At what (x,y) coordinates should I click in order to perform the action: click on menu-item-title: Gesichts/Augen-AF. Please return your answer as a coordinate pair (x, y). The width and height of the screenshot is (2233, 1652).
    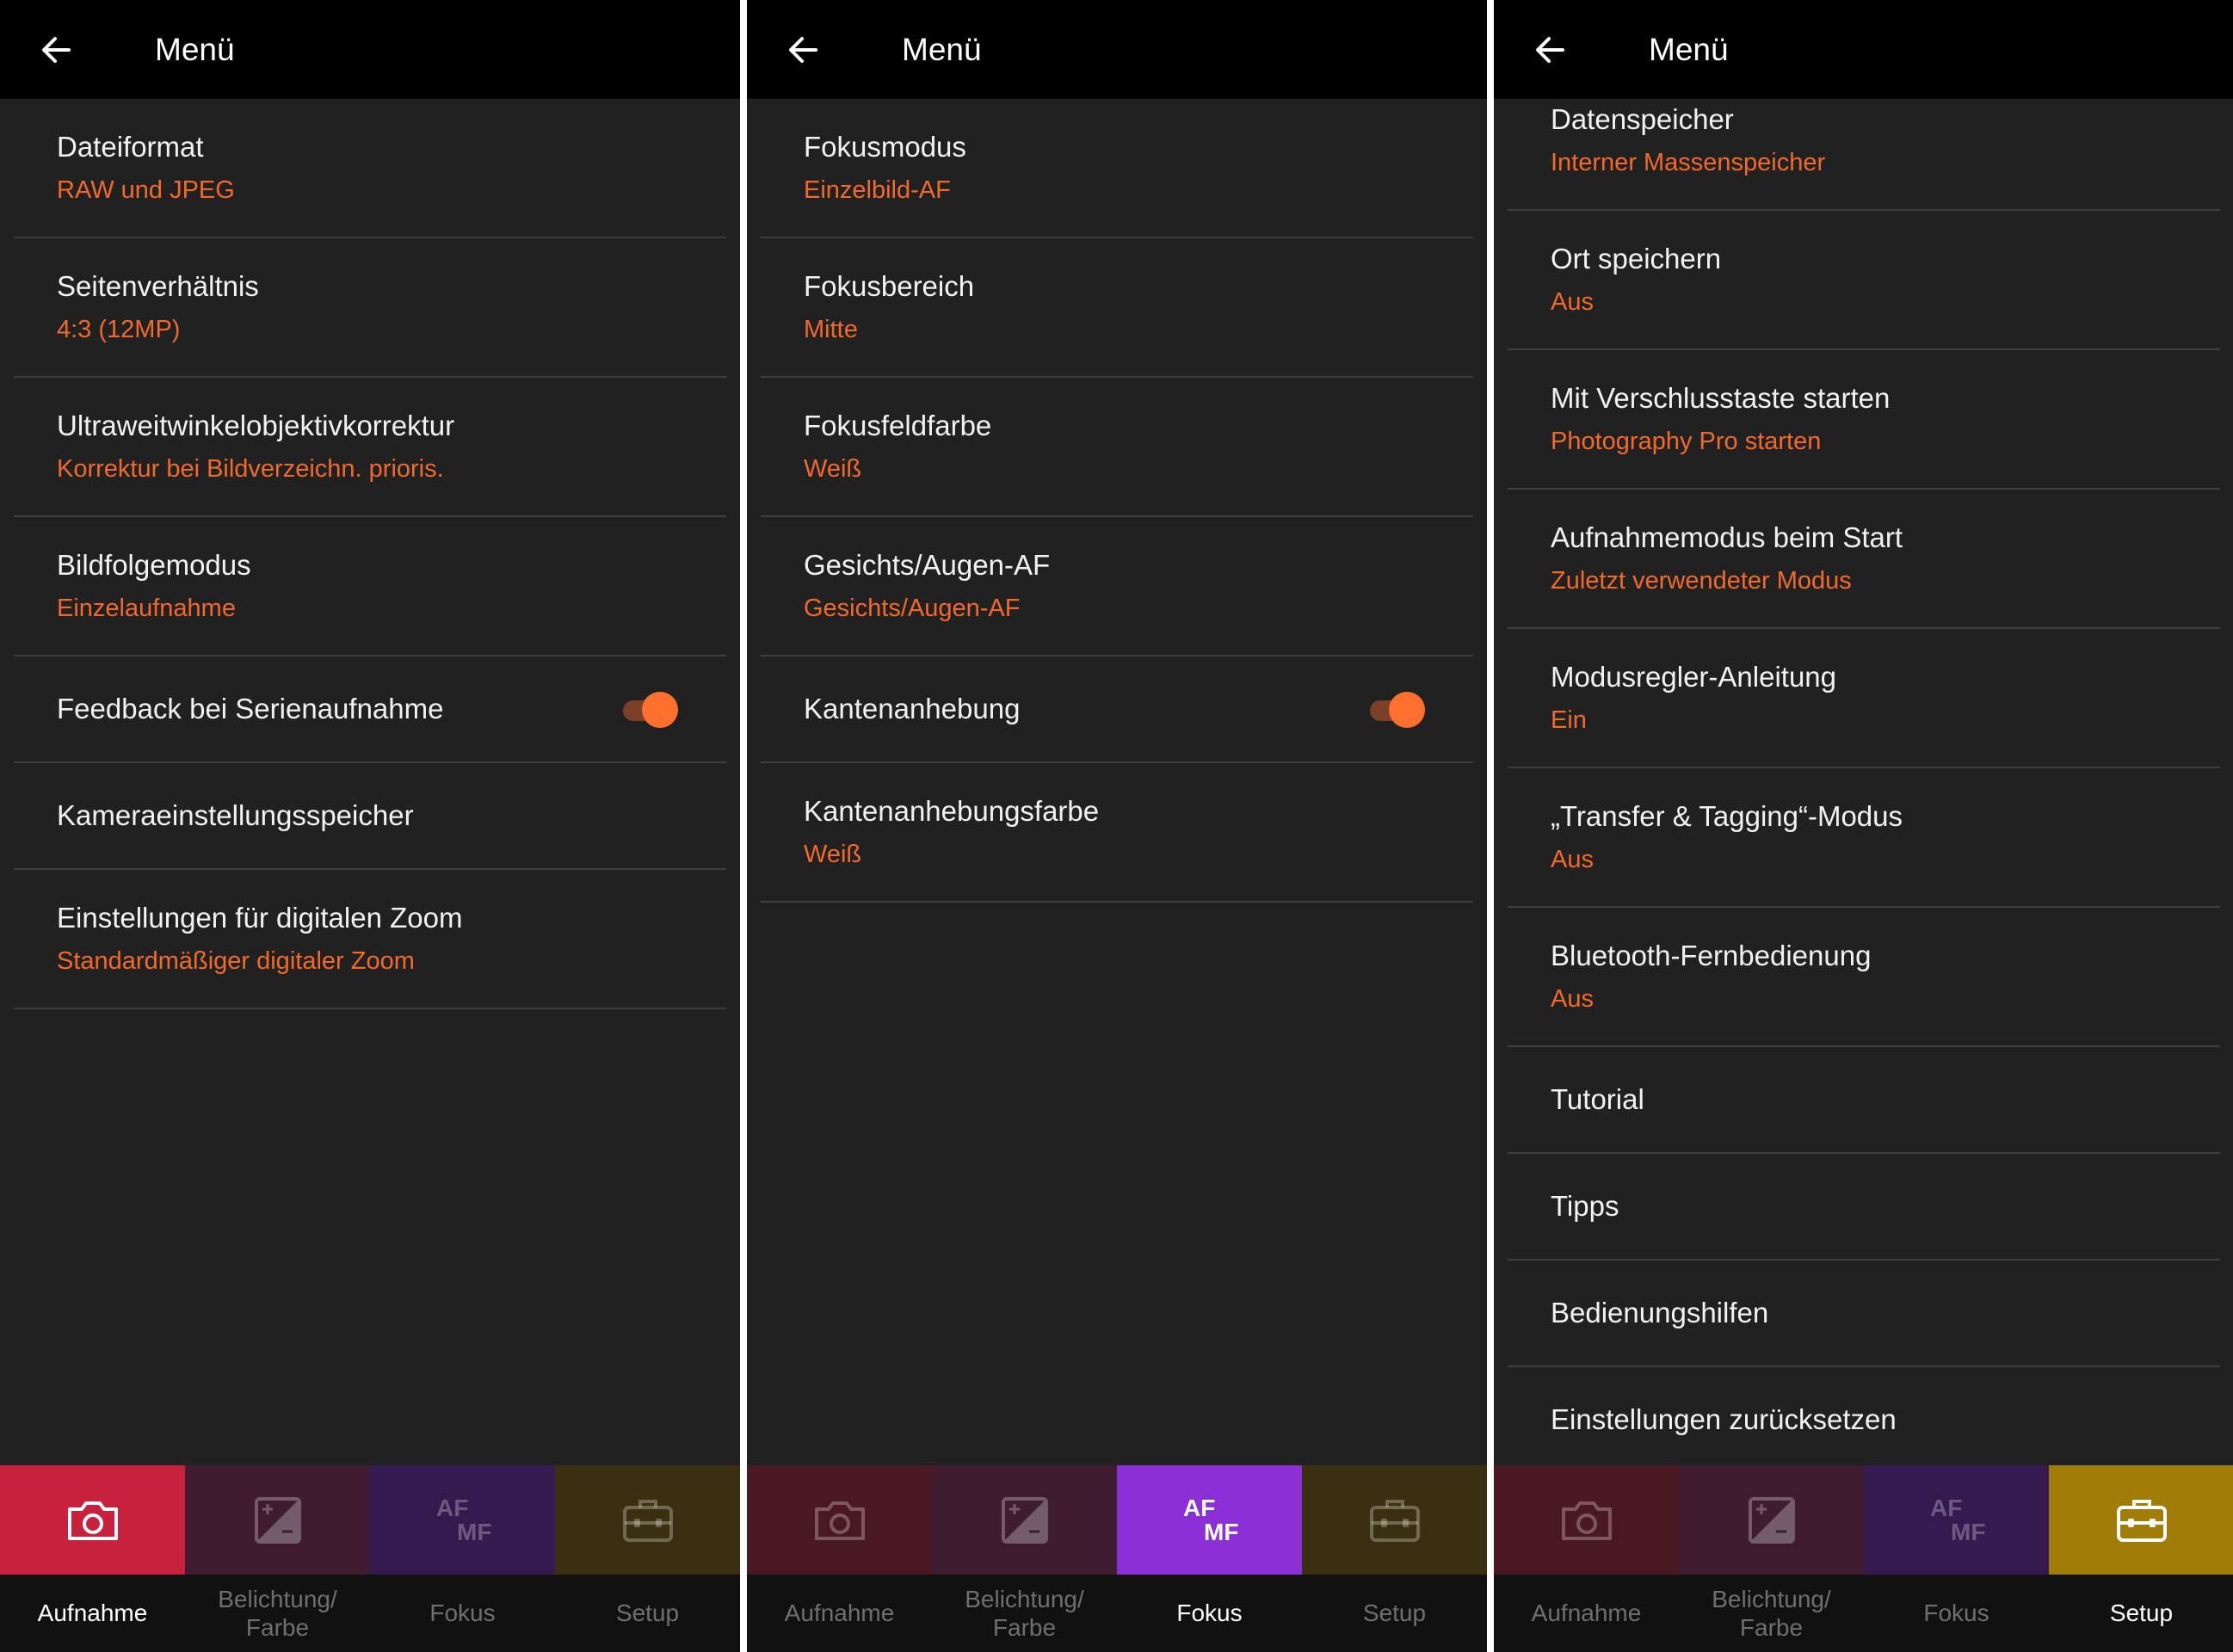
    Looking at the image, I should click on (927, 565).